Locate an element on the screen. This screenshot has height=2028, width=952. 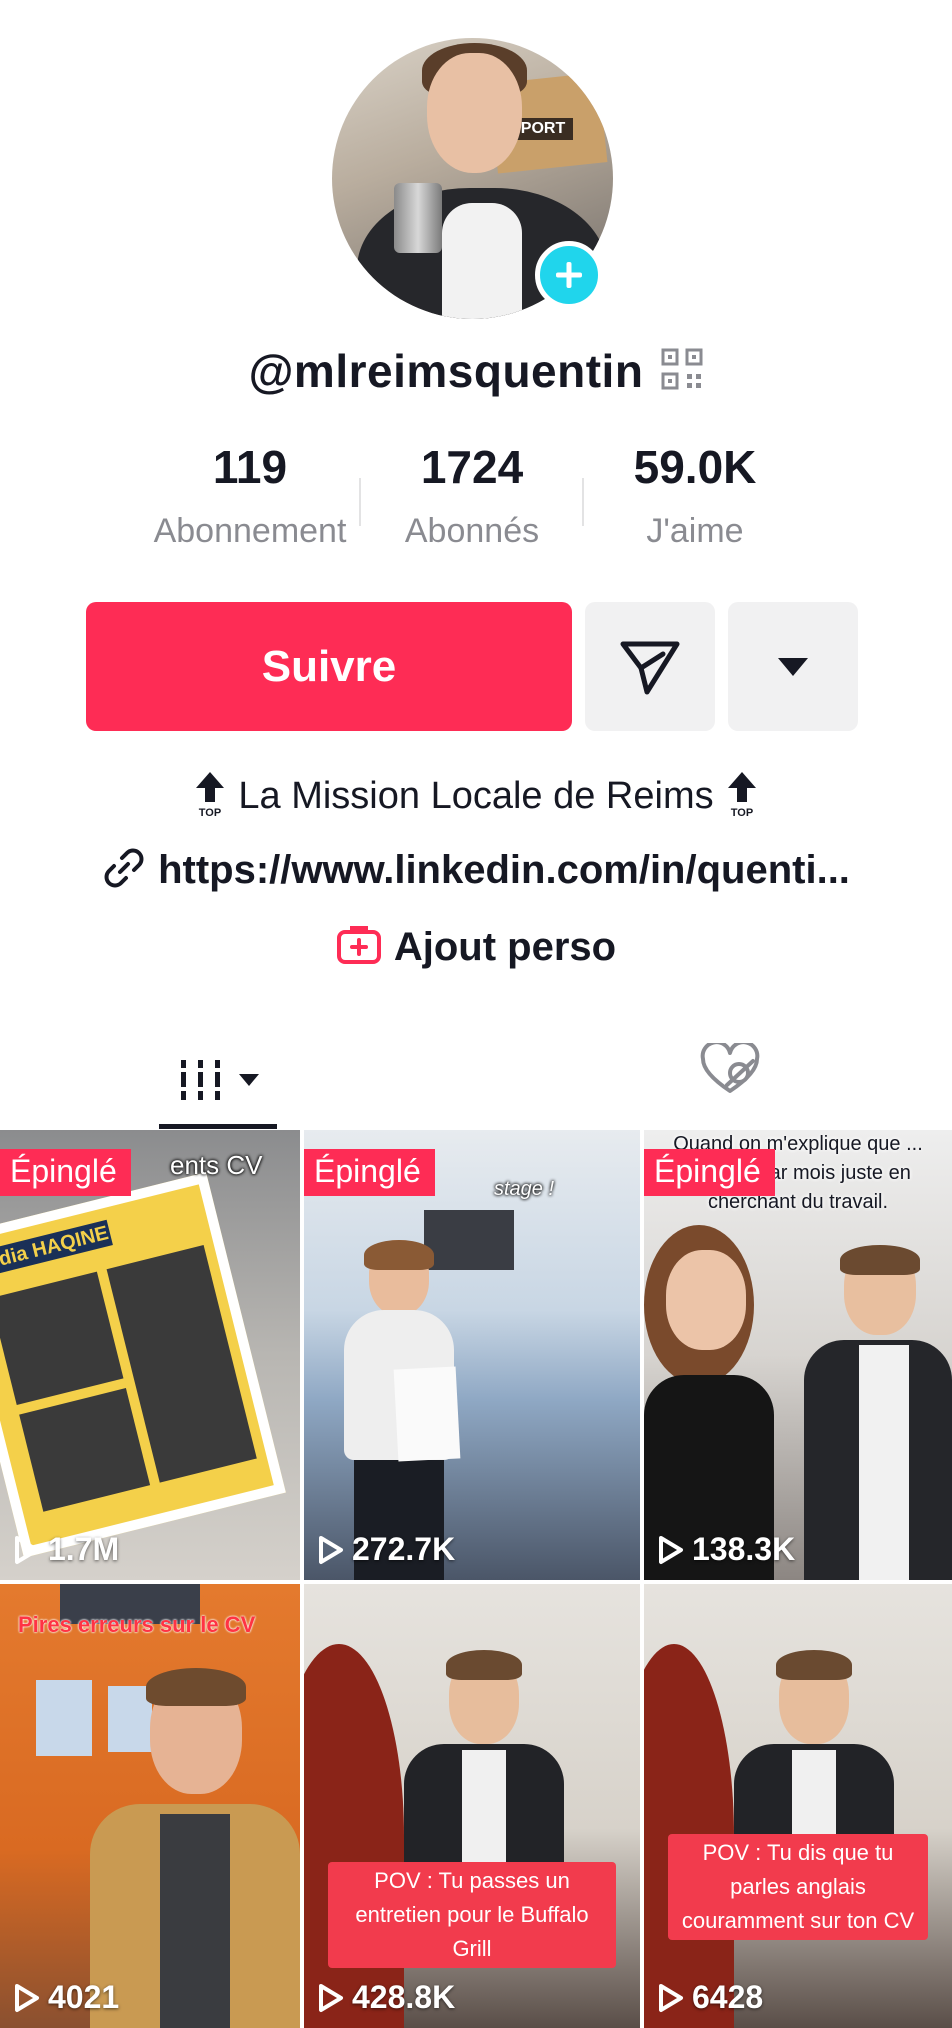
view-count-value: 1.7M is located at coordinates (84, 1549).